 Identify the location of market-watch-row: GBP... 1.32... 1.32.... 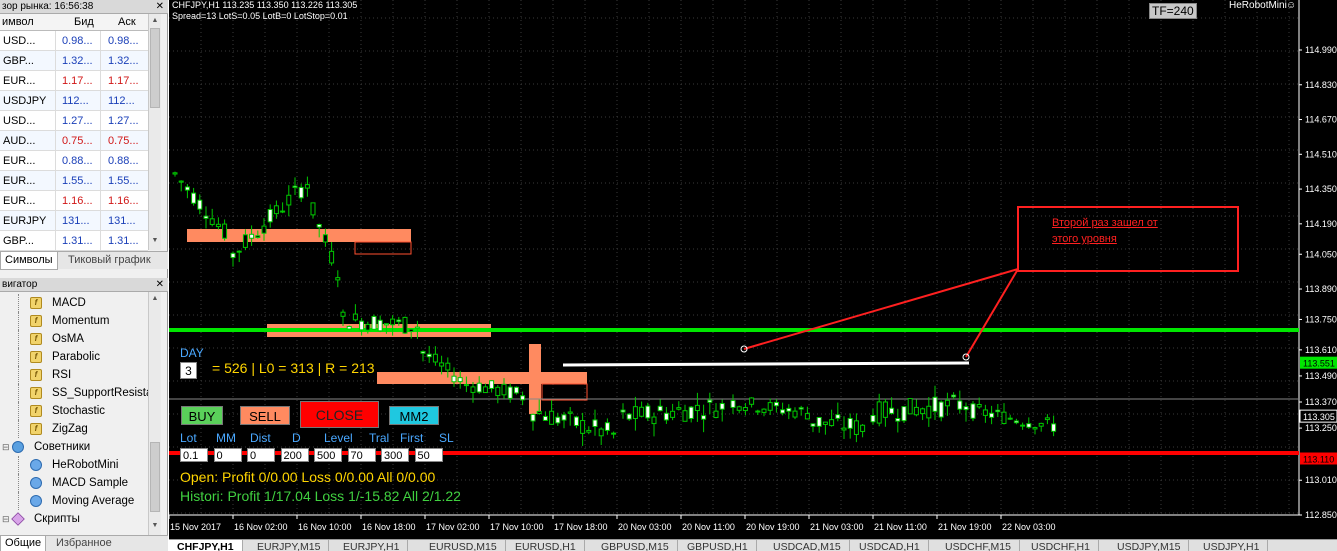
(74, 61).